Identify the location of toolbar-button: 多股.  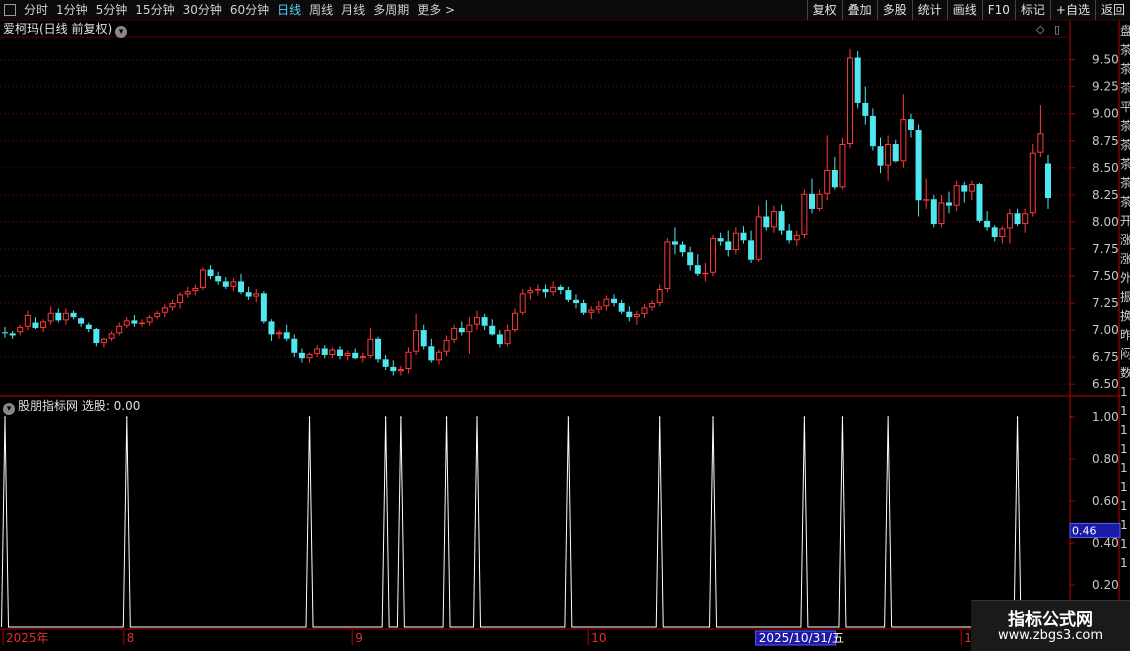
(894, 10).